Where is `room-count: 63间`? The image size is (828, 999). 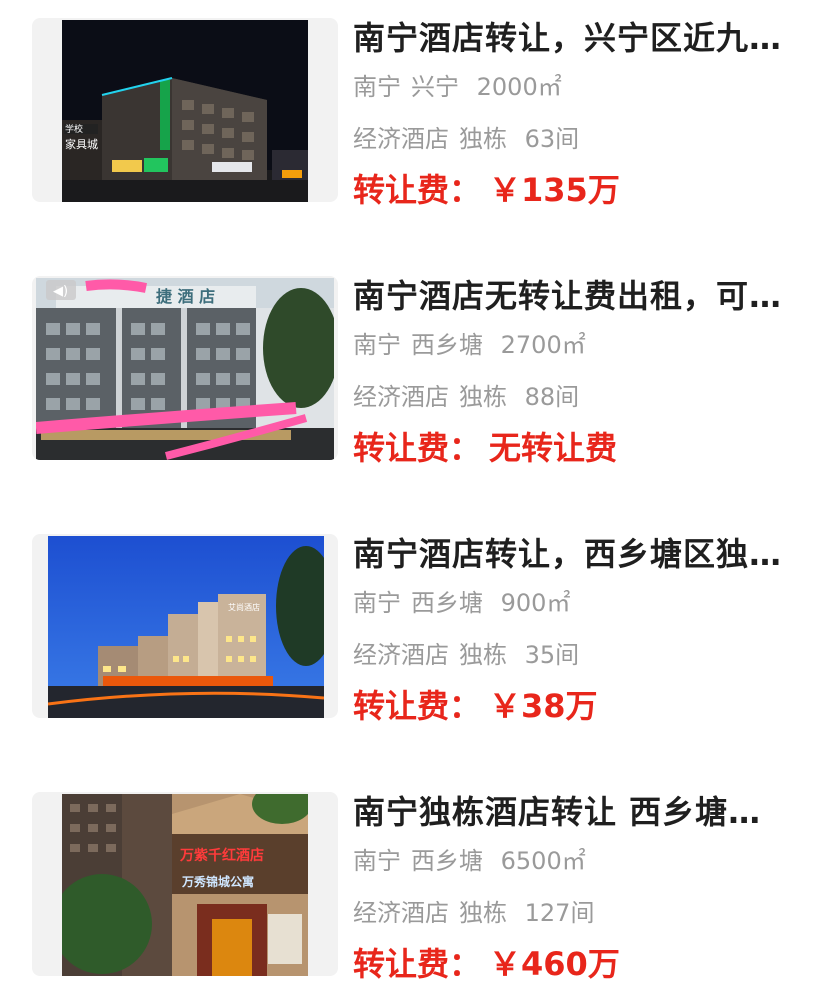
room-count: 63间 is located at coordinates (552, 139).